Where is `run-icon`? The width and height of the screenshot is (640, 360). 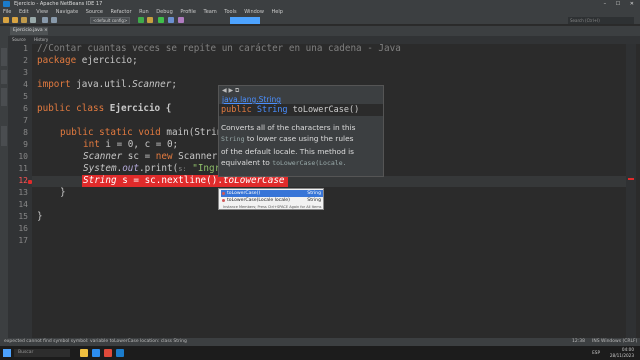
run-icon is located at coordinates (161, 20).